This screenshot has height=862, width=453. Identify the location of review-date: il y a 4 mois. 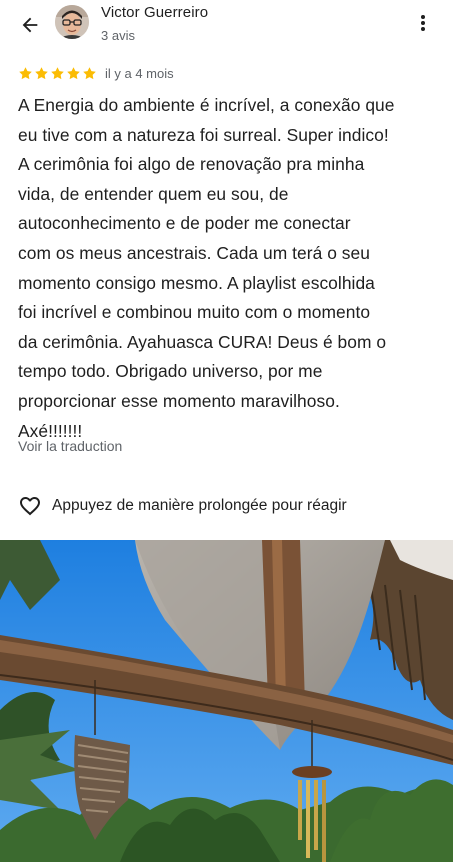
(139, 73).